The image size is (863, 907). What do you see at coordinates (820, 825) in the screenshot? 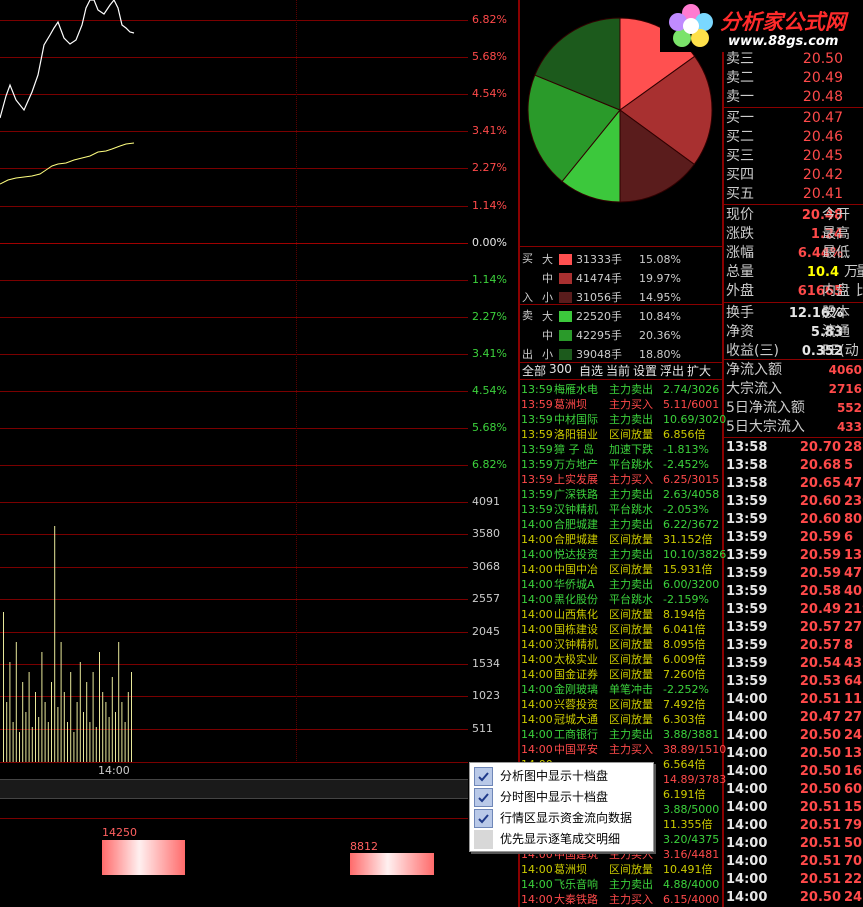
I see `trade-price: 20.51` at bounding box center [820, 825].